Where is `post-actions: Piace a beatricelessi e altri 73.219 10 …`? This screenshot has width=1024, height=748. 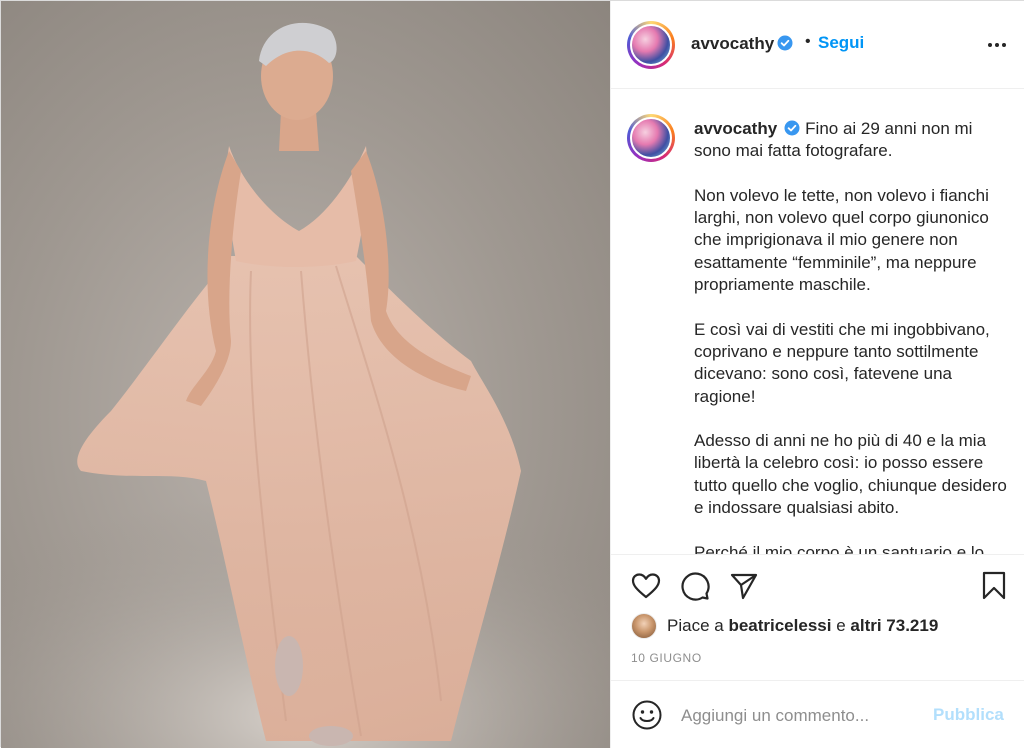 post-actions: Piace a beatricelessi e altri 73.219 10 … is located at coordinates (817, 617).